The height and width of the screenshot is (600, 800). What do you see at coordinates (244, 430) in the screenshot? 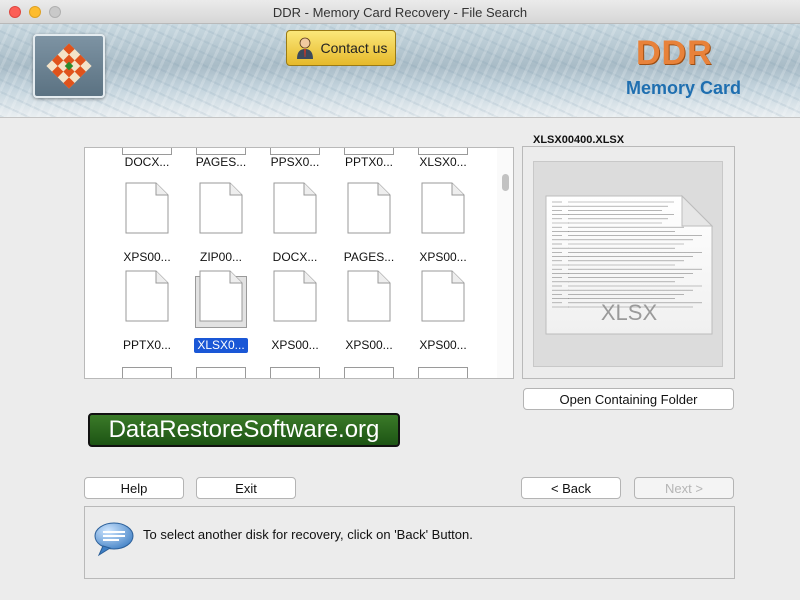
I see `watermark-banner: DataRestoreSoftware.org` at bounding box center [244, 430].